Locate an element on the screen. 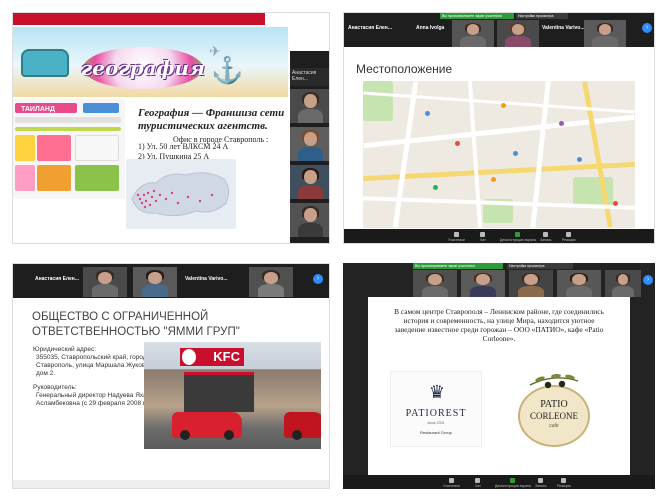  russia-map is located at coordinates (181, 194).